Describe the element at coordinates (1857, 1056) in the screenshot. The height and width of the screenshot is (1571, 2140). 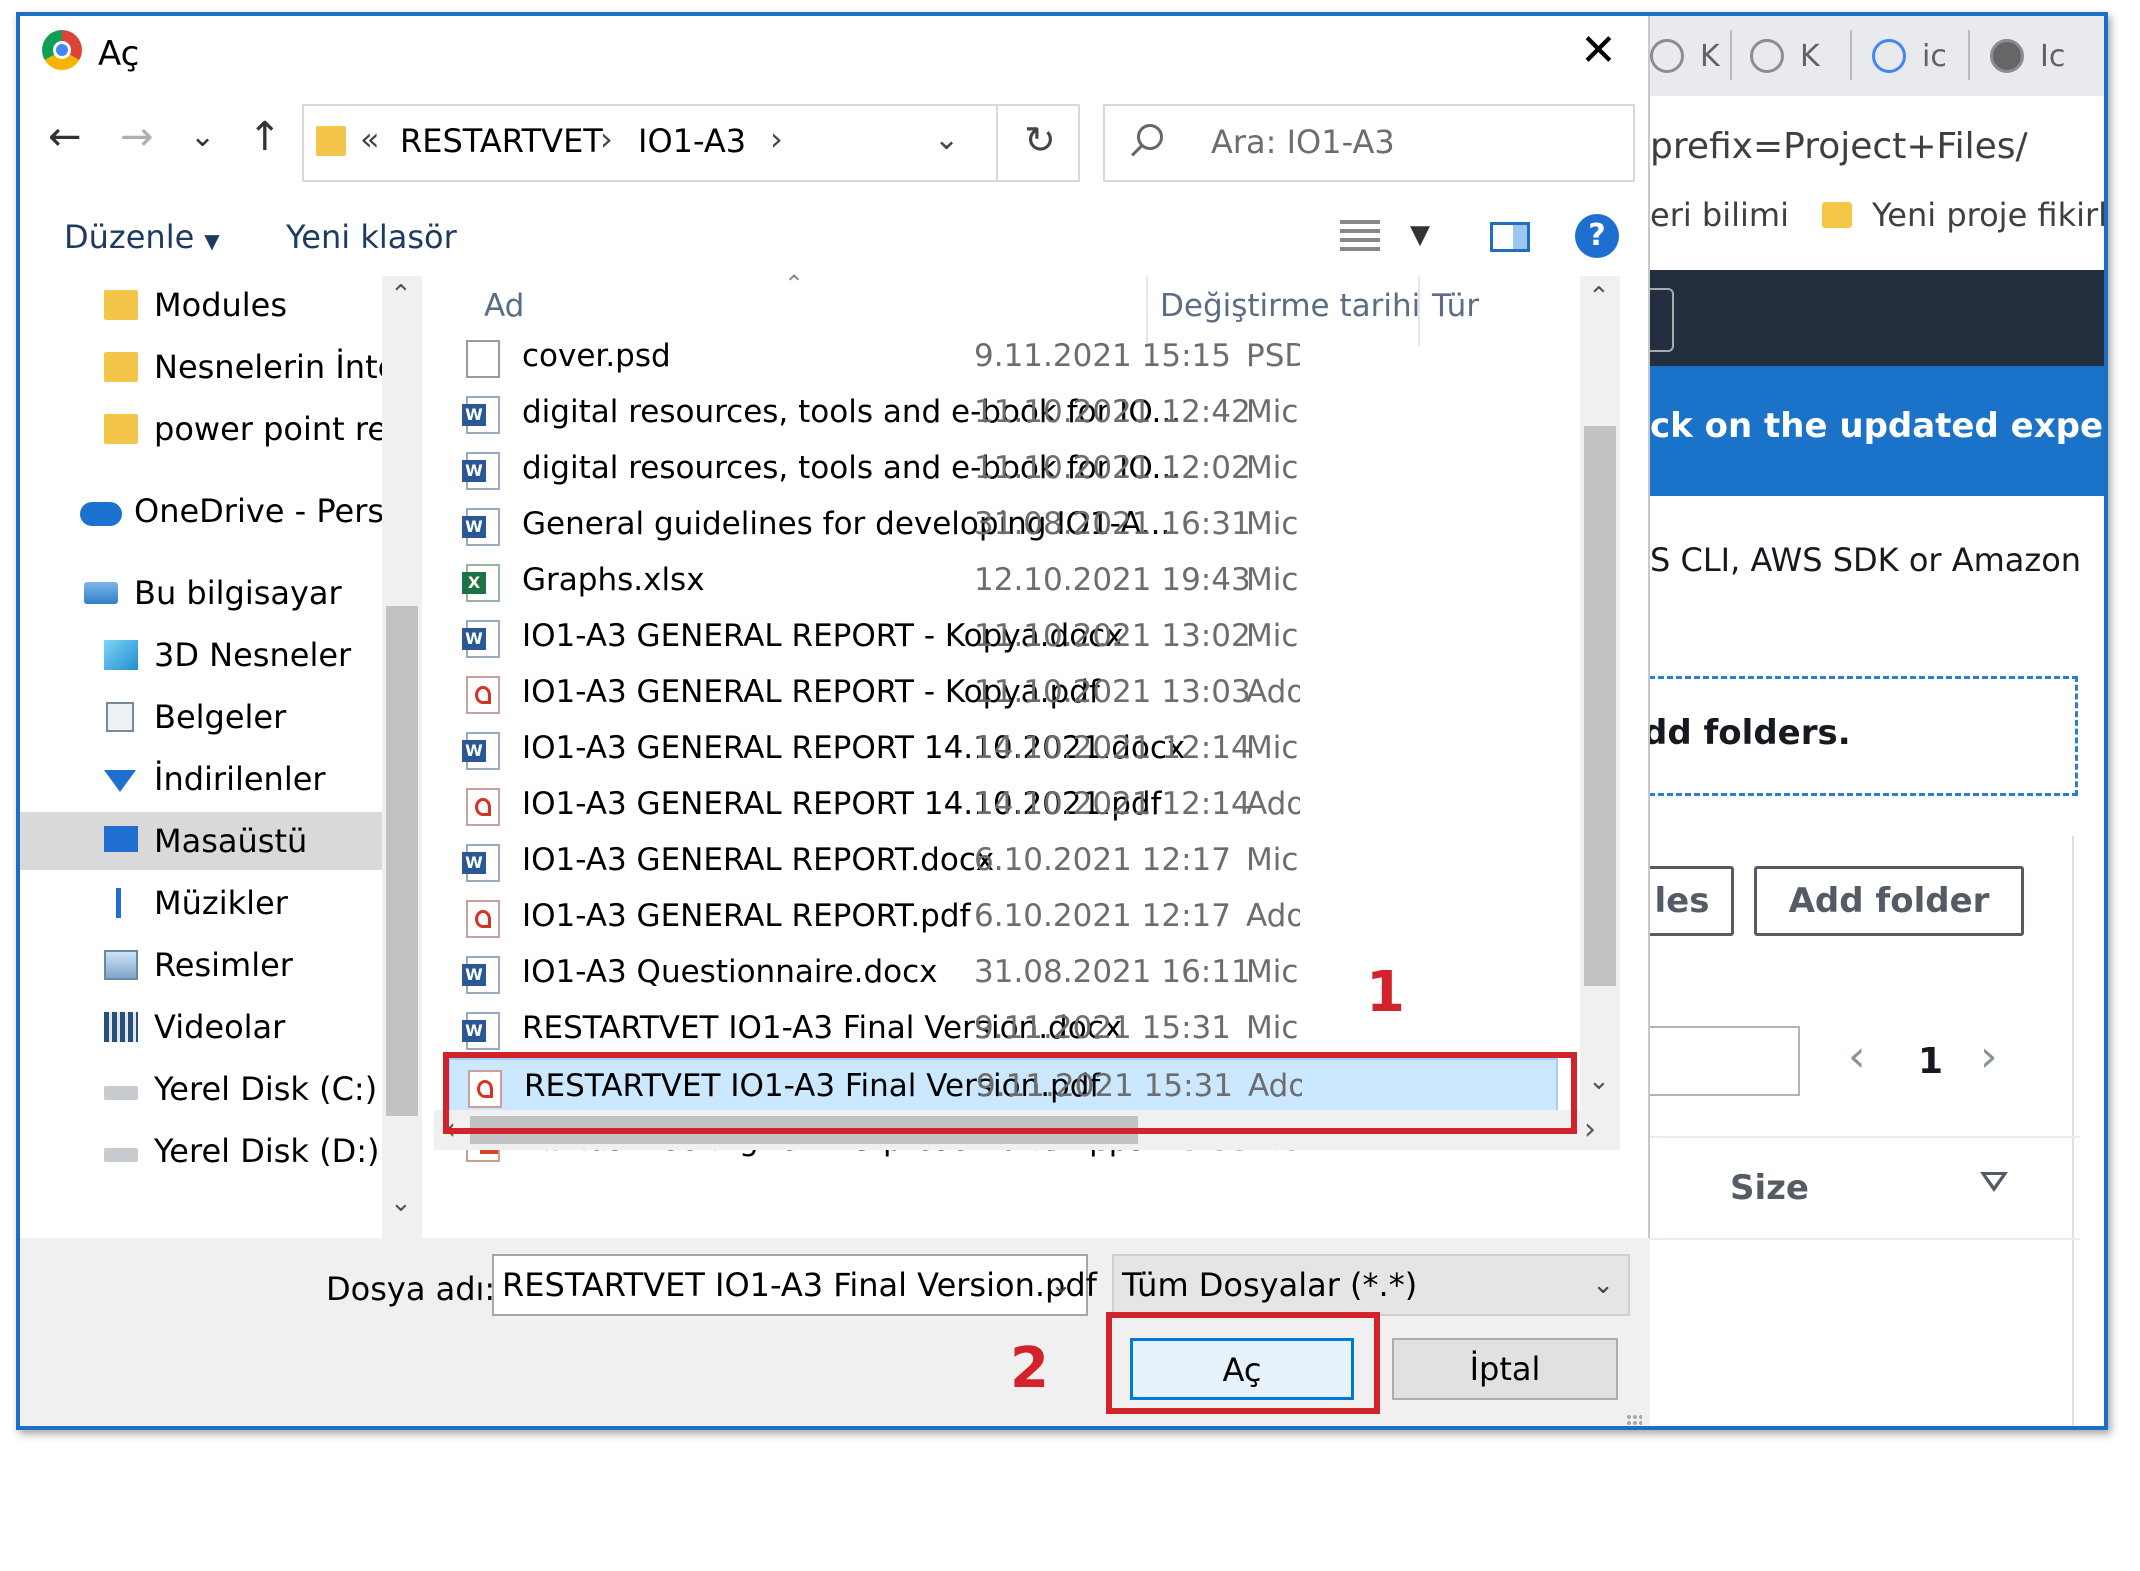
I see `prev-page-icon: ‹` at that location.